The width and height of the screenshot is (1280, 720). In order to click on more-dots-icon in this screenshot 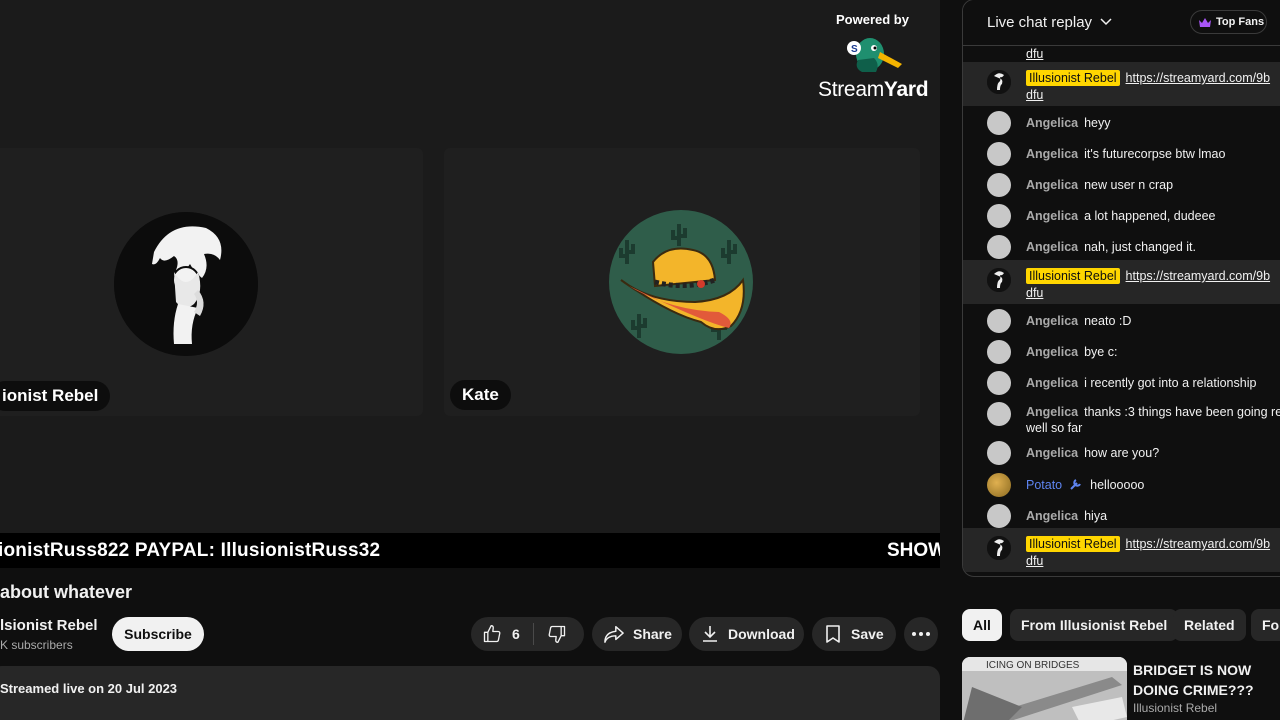, I will do `click(921, 634)`.